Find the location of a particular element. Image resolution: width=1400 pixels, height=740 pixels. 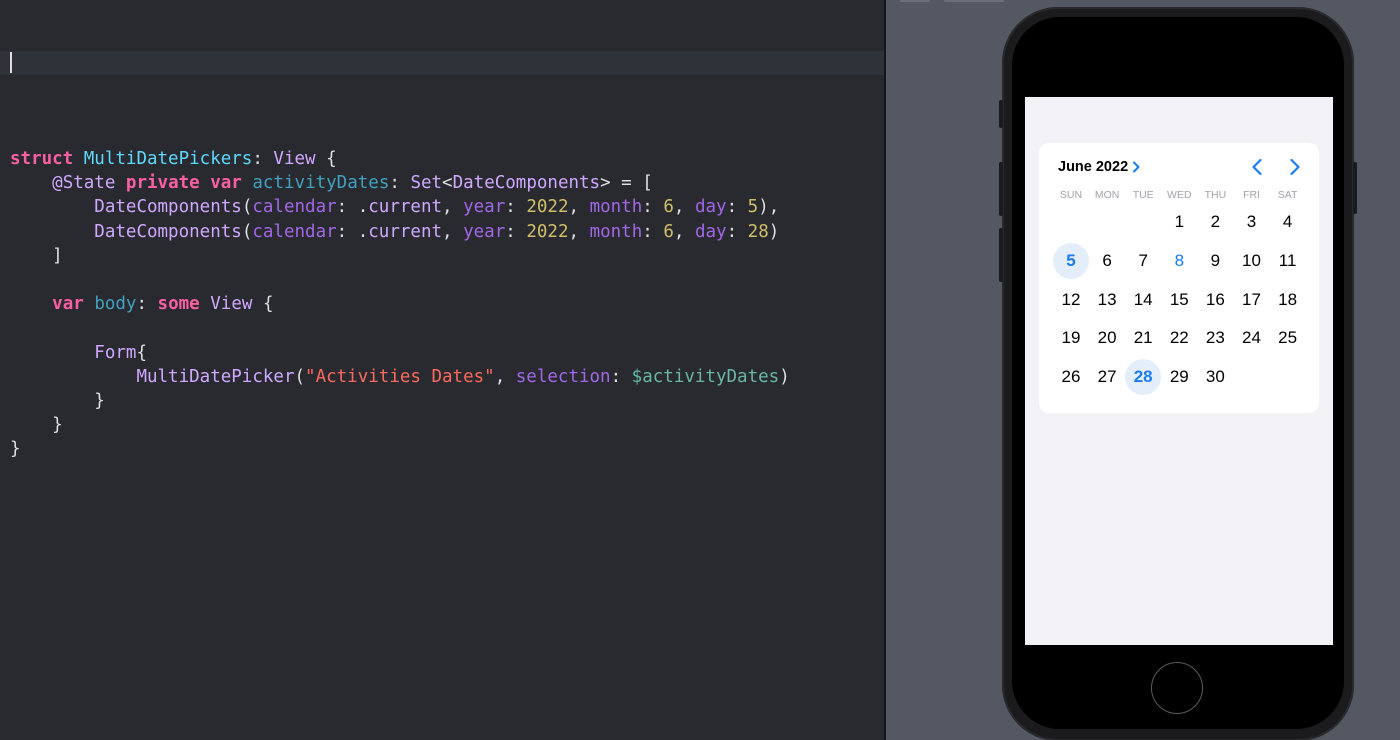

mute-switch is located at coordinates (1001, 114).